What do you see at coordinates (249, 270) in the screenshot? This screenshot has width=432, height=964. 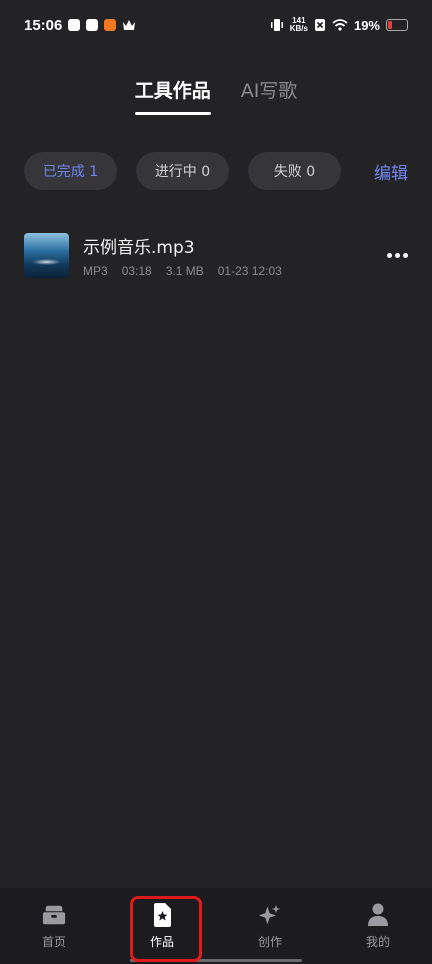 I see `item-date: 01-23 12:03` at bounding box center [249, 270].